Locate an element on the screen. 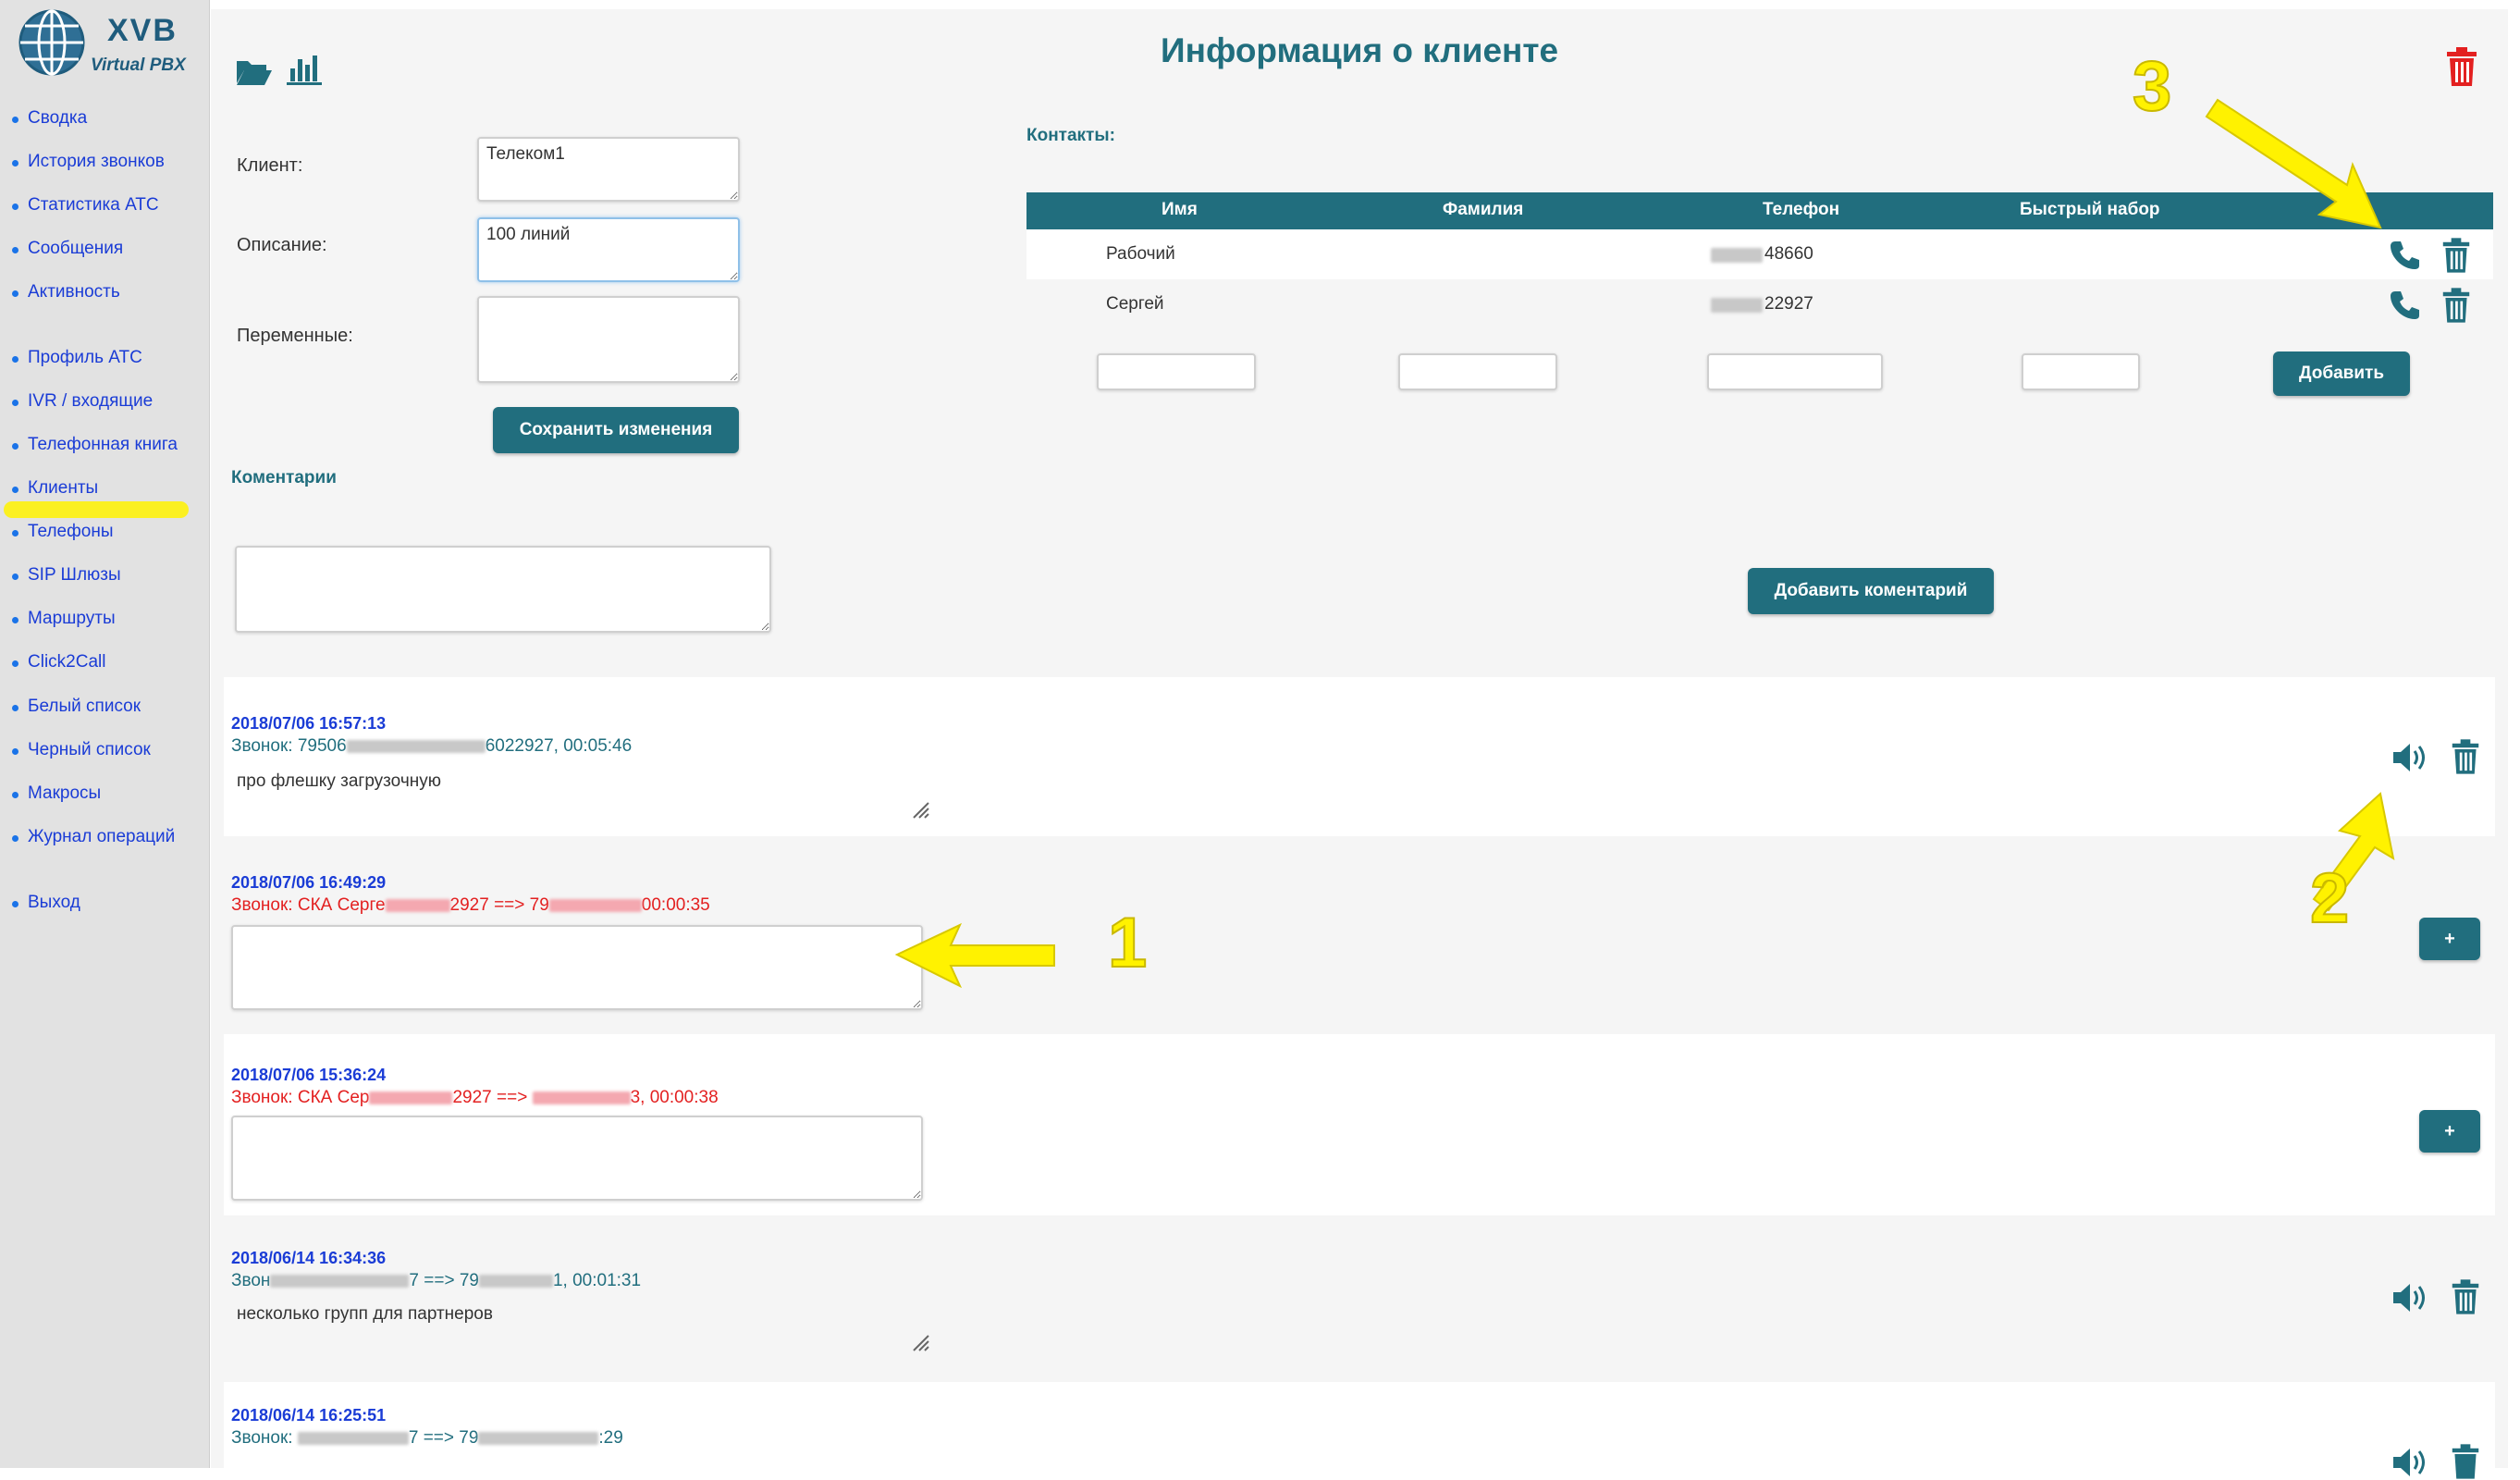 The width and height of the screenshot is (2520, 1480). logo: XVB Virtual PBX is located at coordinates (103, 43).